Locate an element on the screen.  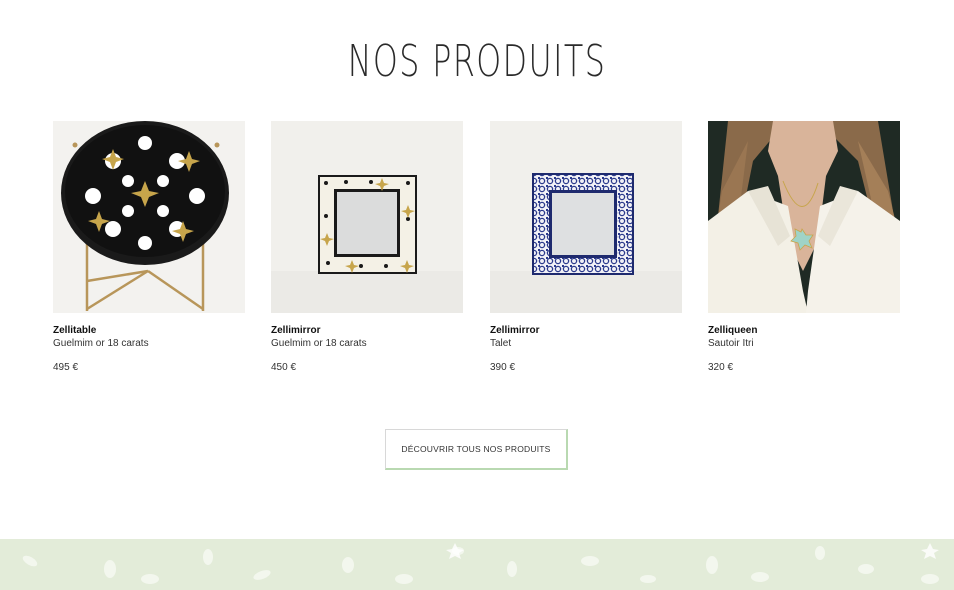
decorative-leaf-band is located at coordinates (477, 564).